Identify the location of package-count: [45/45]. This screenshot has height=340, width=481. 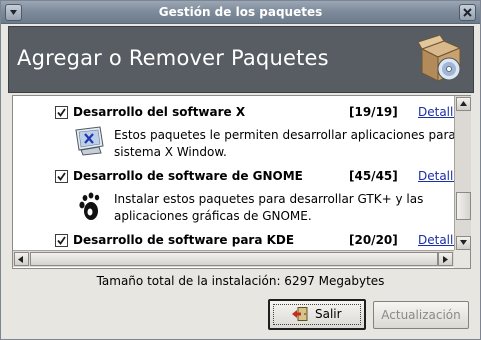
(373, 176).